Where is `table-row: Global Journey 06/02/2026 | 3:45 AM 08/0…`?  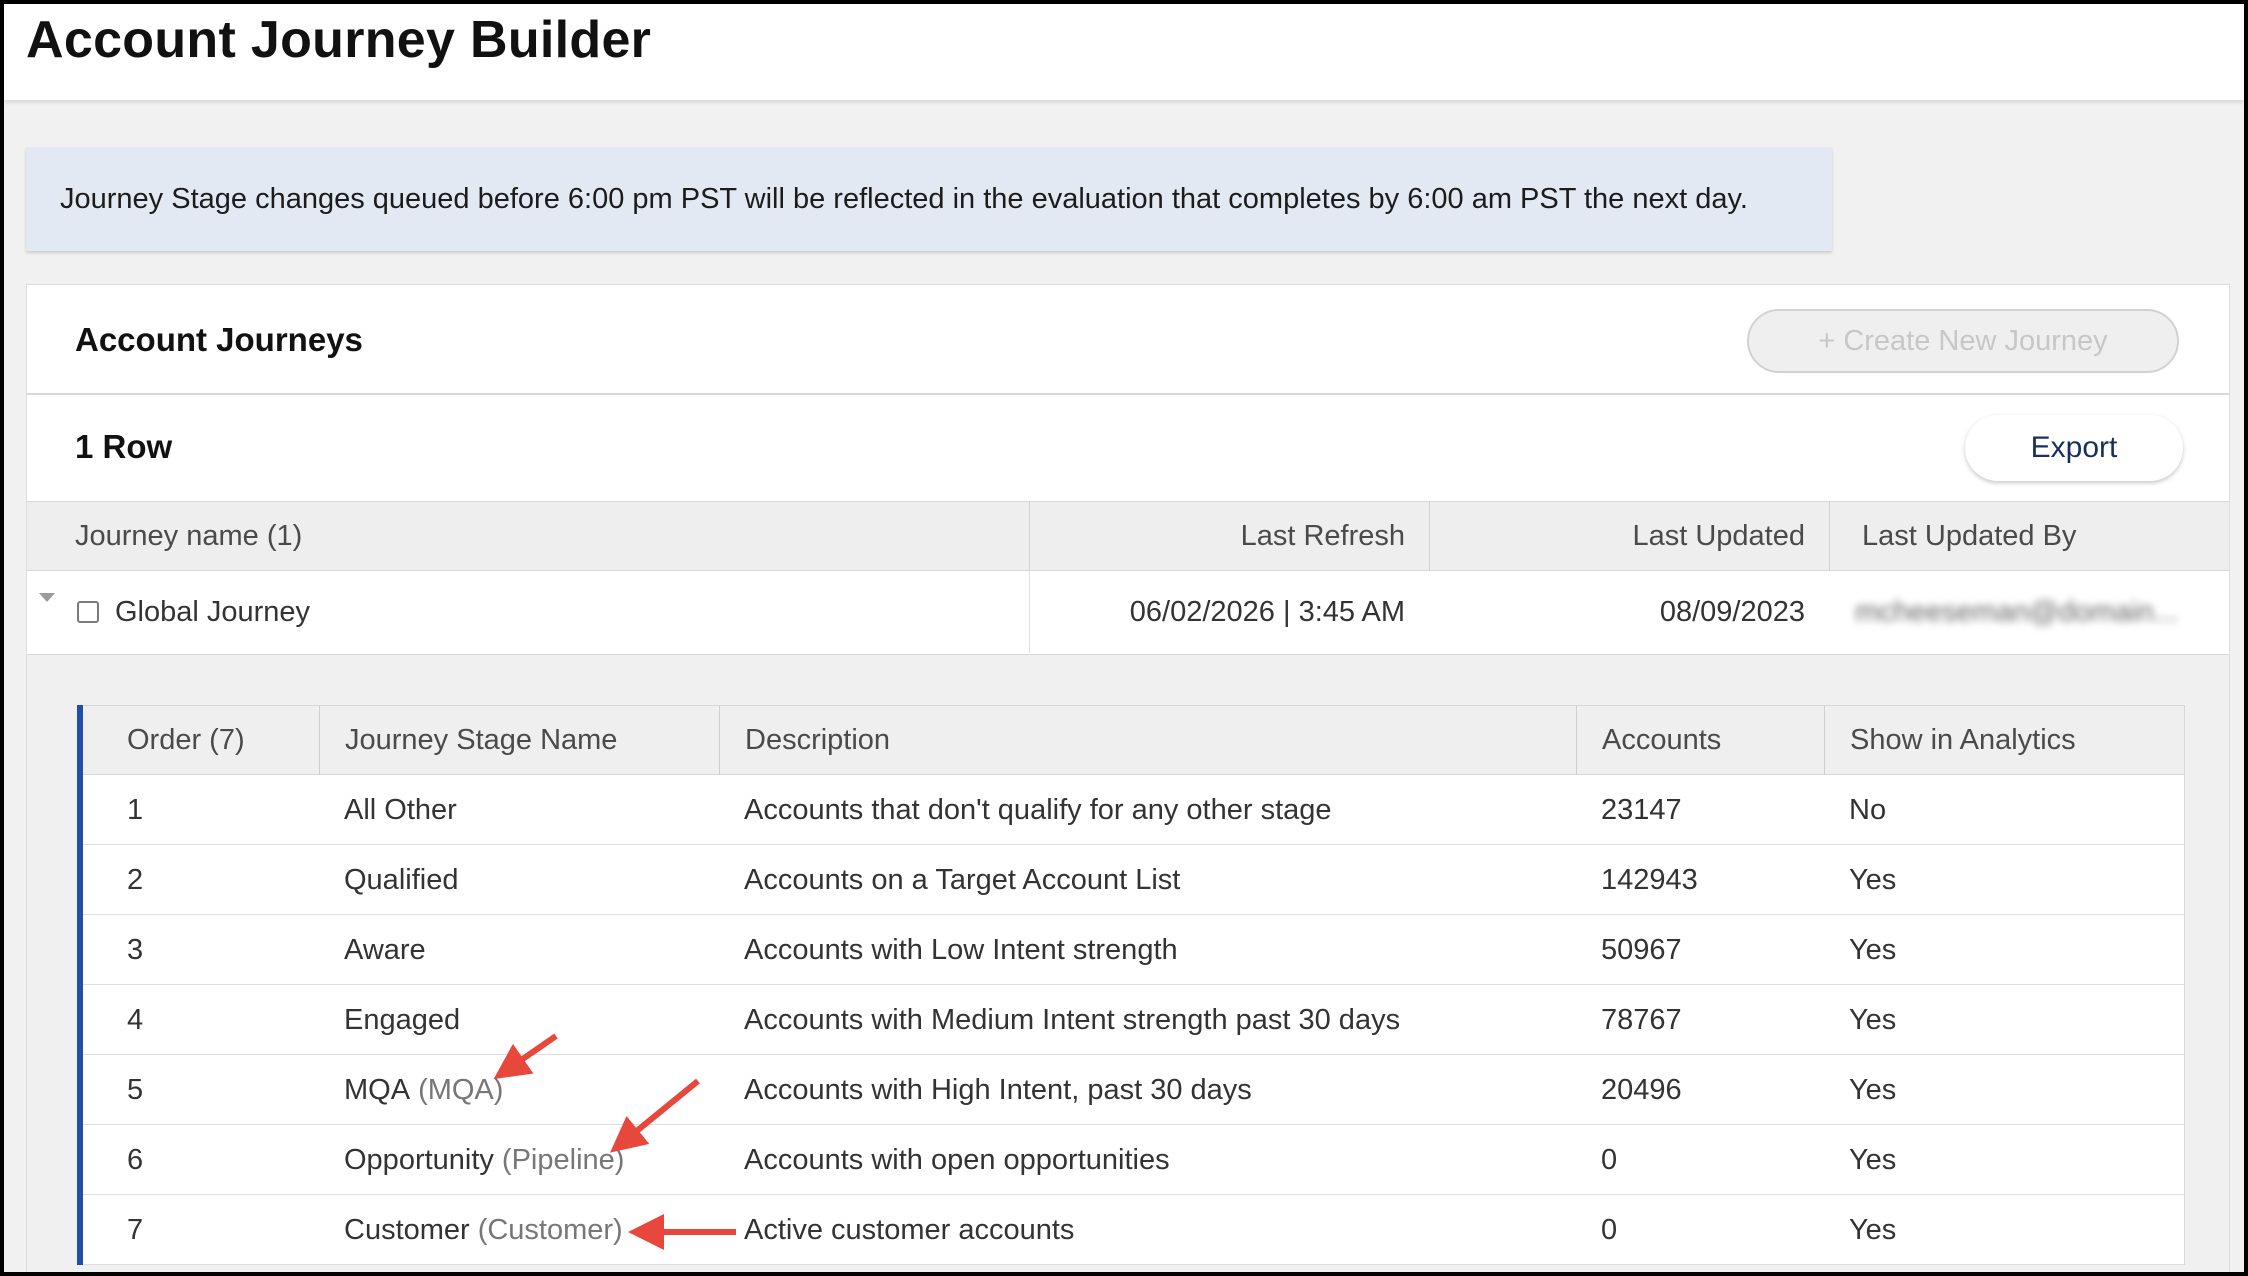
table-row: Global Journey 06/02/2026 | 3:45 AM 08/0… is located at coordinates (1128, 613).